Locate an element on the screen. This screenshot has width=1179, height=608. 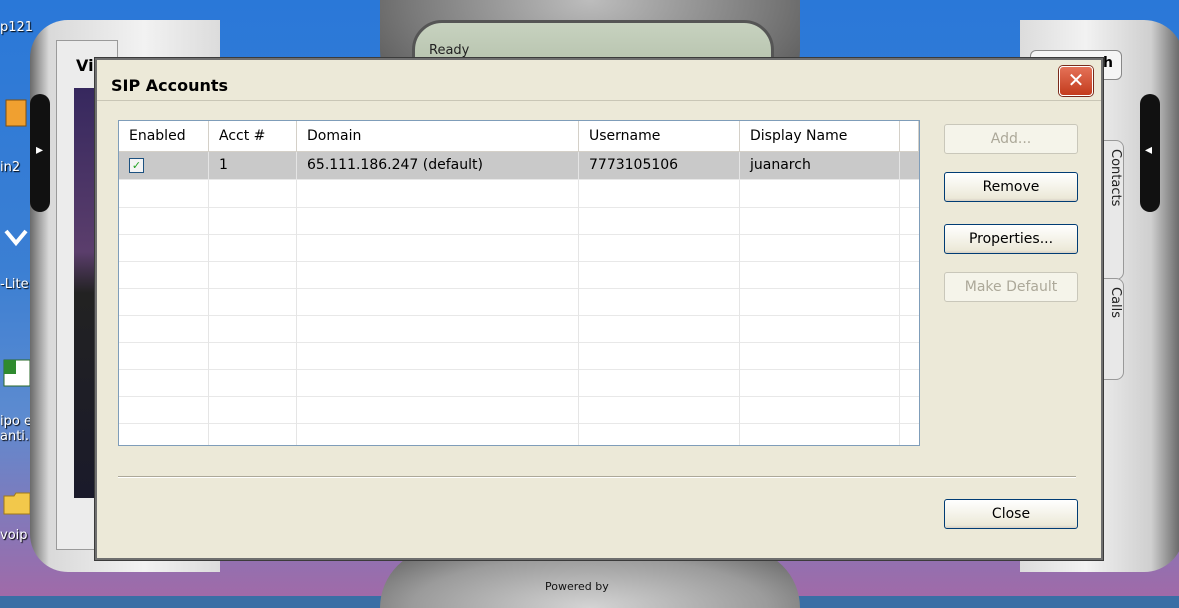
column-header-username: Username is located at coordinates (659, 136).